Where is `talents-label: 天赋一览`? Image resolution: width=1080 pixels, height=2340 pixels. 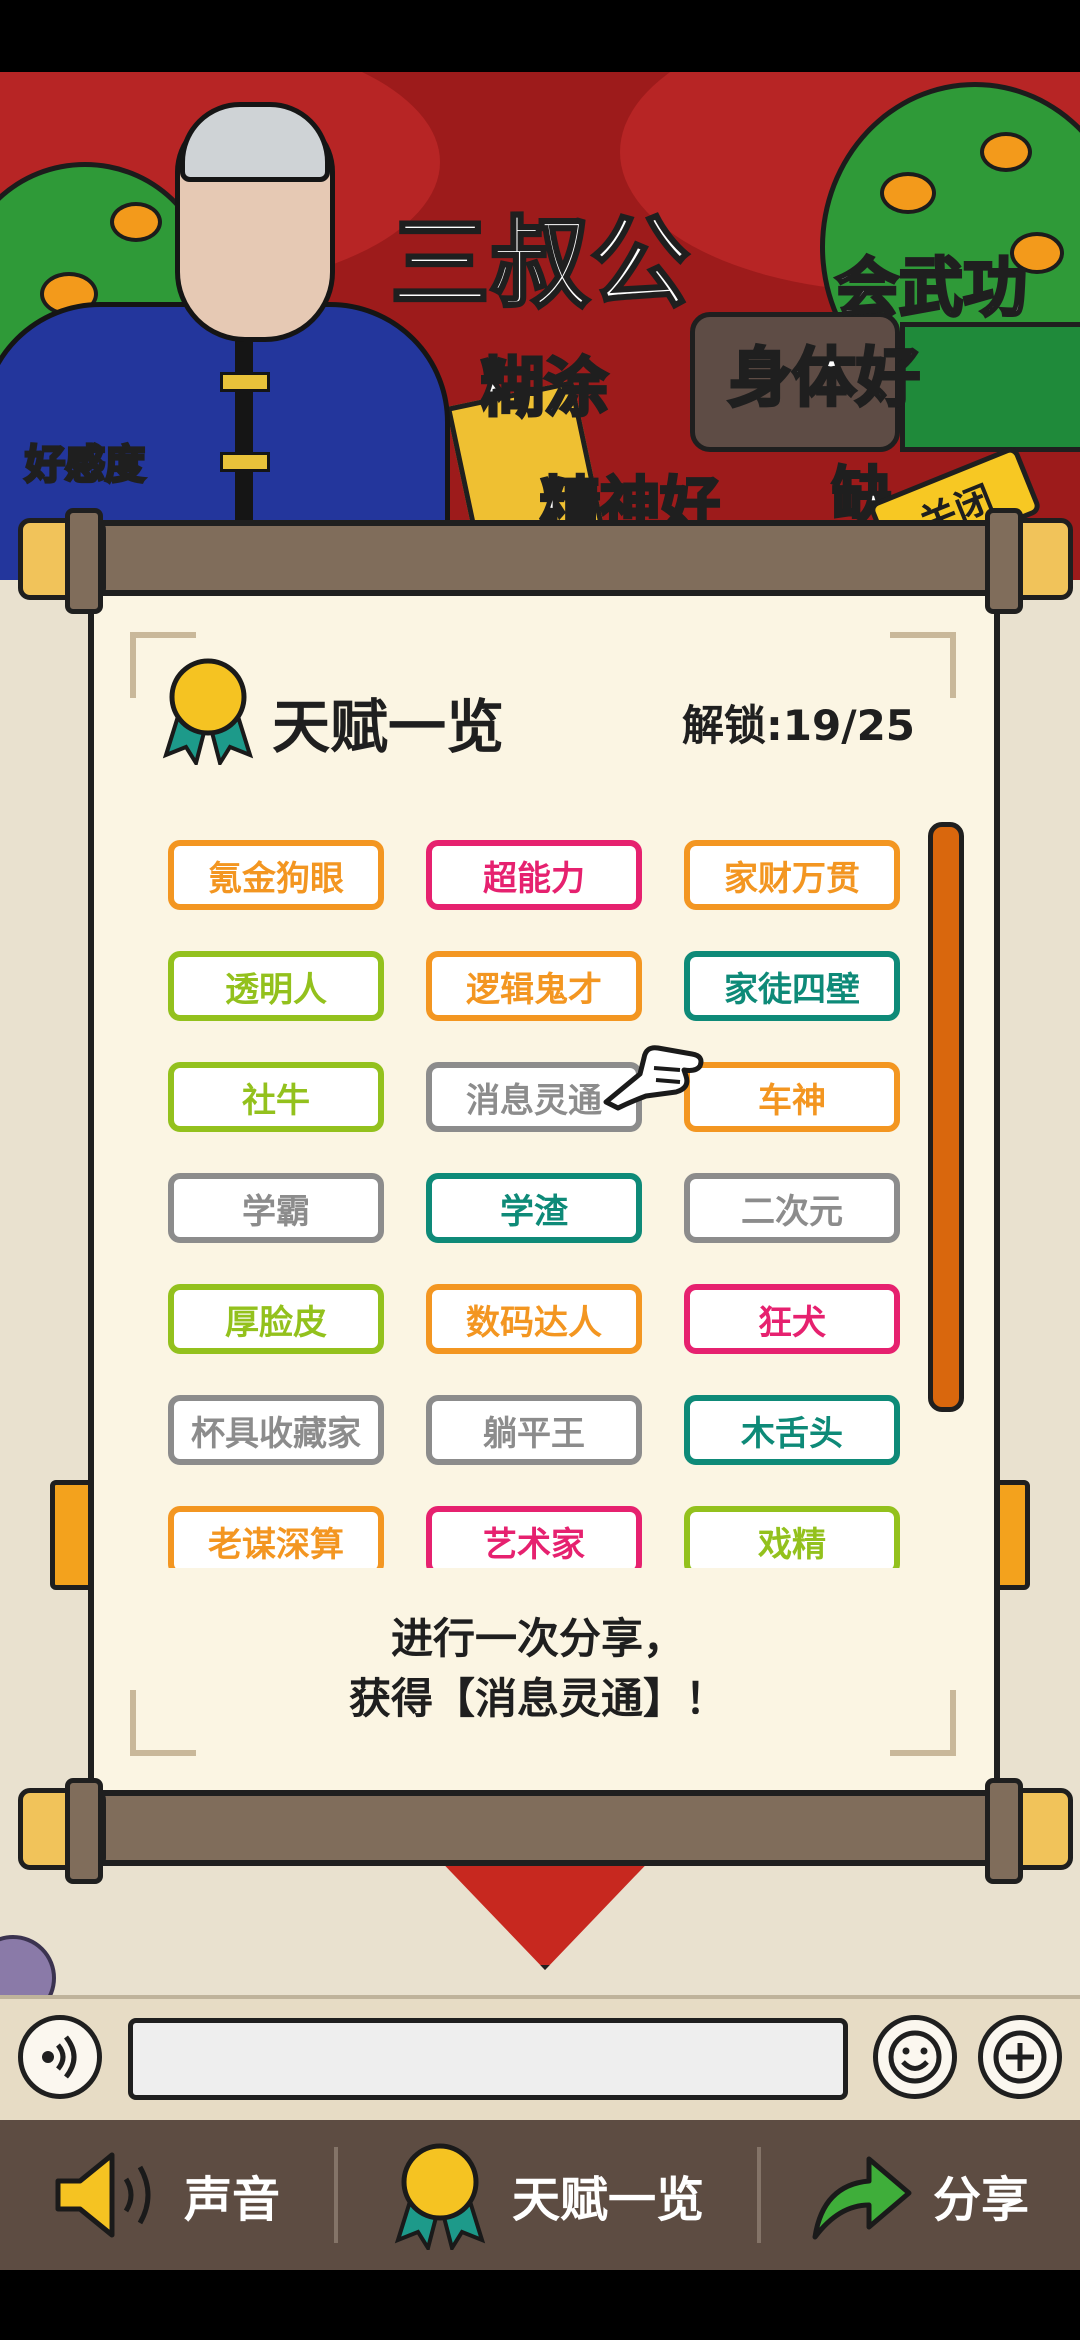
talents-label: 天赋一览 is located at coordinates (608, 2200).